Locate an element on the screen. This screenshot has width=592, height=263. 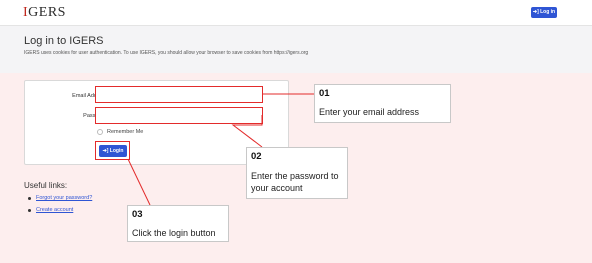
callout-01-text: Enter your email address is located at coordinates (369, 112).